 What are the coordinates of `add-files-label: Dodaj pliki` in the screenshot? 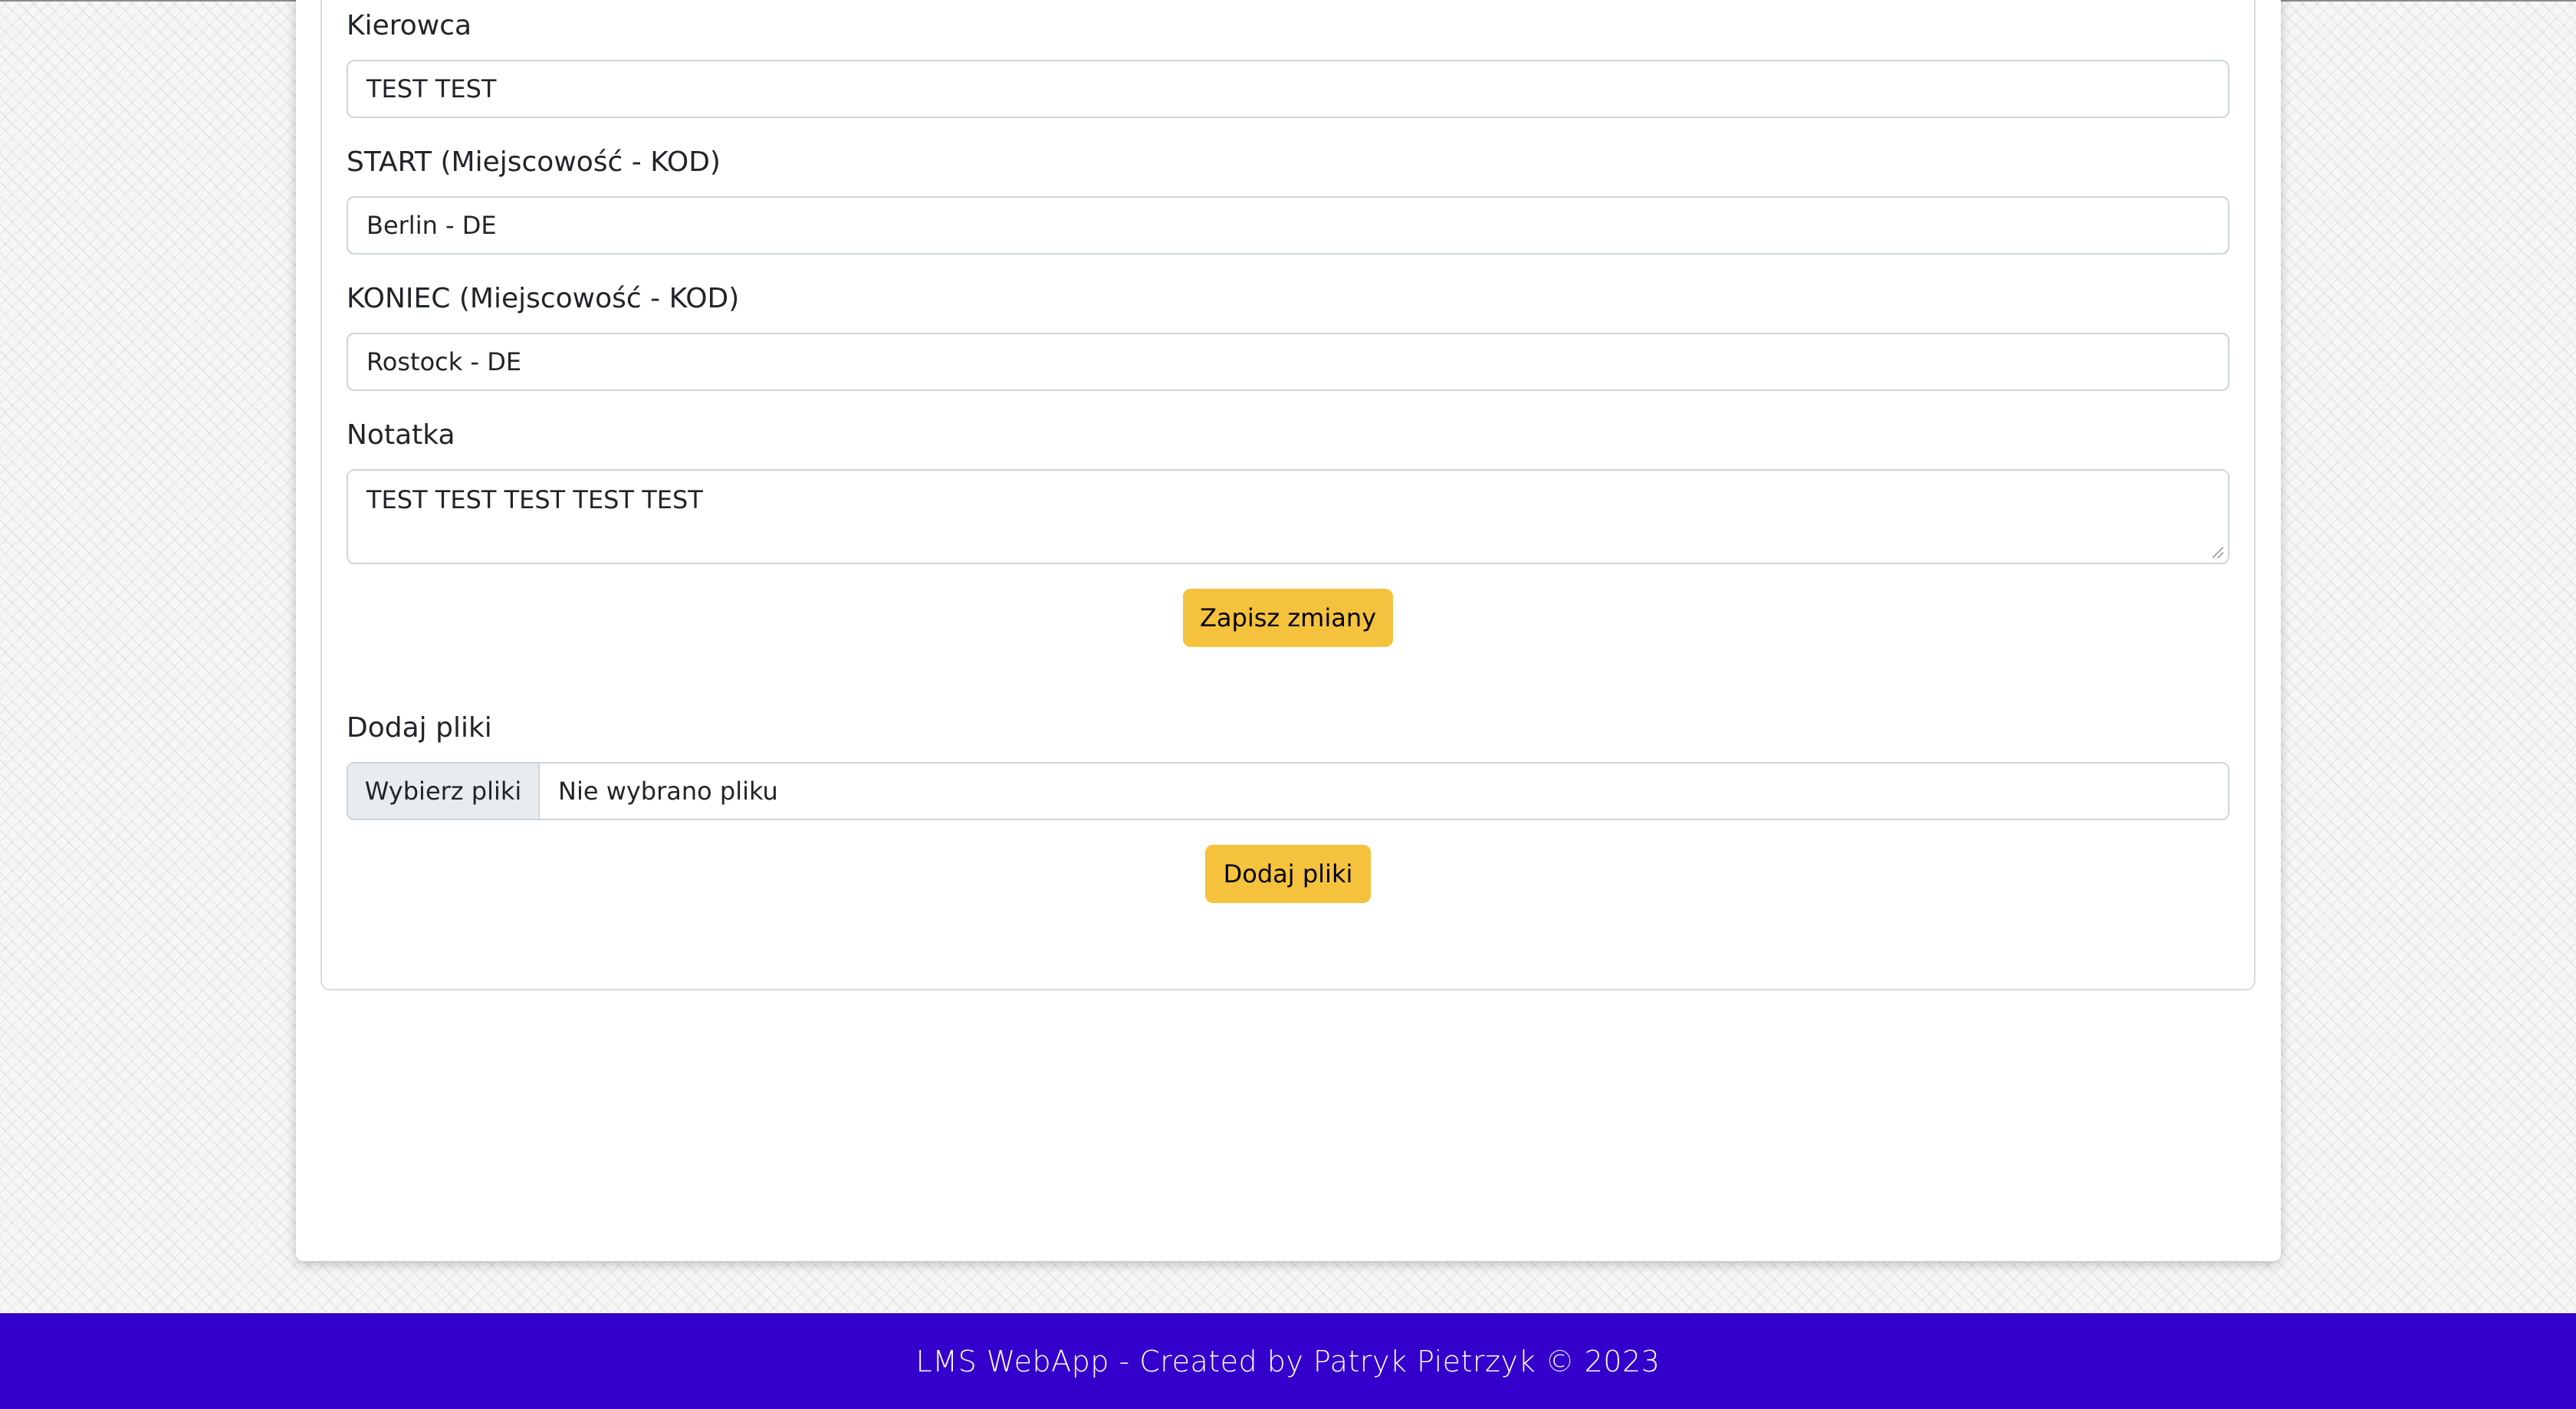 It's located at (419, 728).